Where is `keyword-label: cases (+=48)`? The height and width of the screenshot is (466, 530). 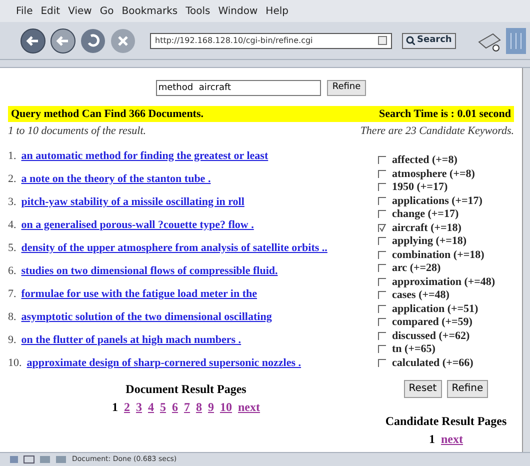 keyword-label: cases (+=48) is located at coordinates (421, 295).